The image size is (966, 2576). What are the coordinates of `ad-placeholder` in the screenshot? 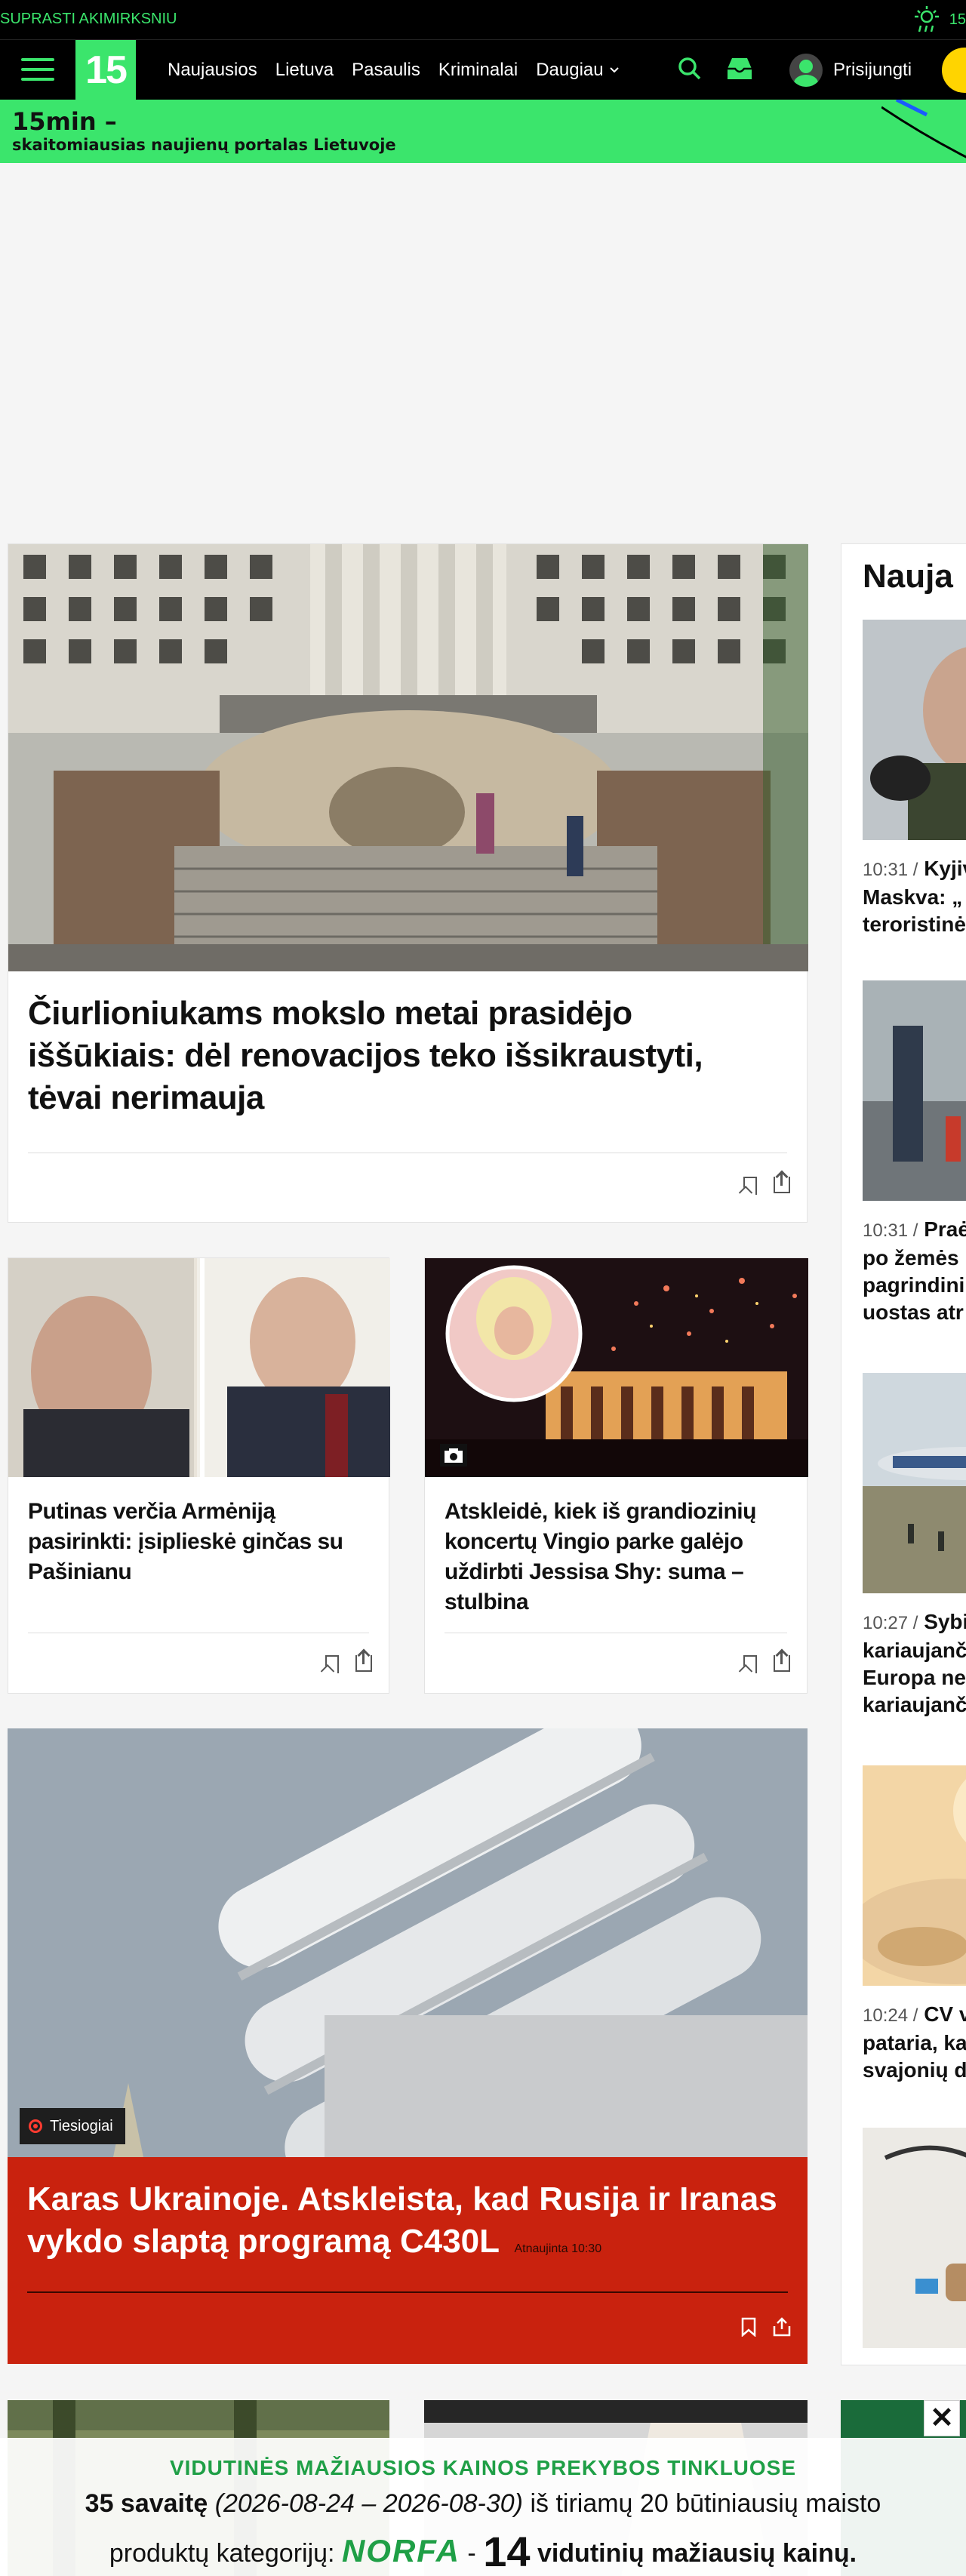 It's located at (483, 353).